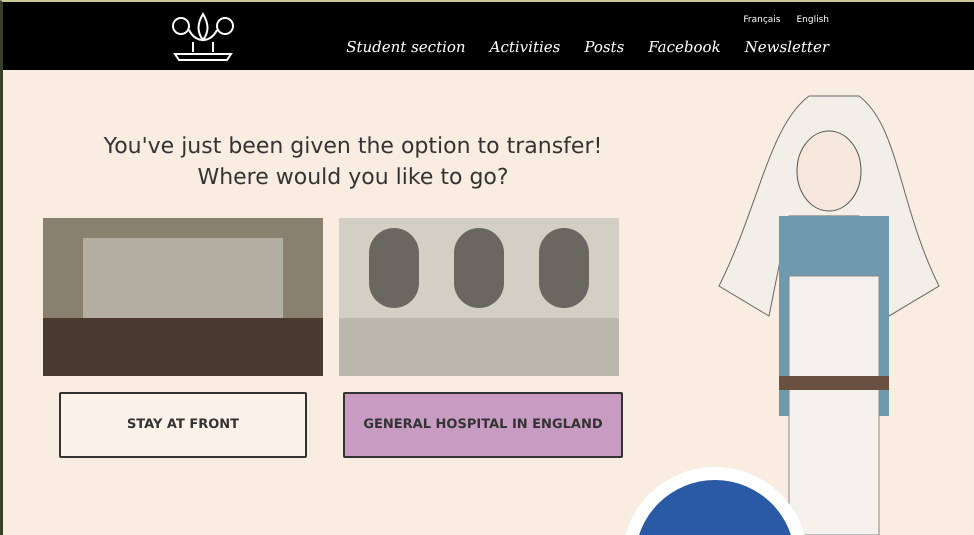 Image resolution: width=974 pixels, height=535 pixels. I want to click on choice-button: GENERAL HOSPITAL IN ENGLAND, so click(483, 425).